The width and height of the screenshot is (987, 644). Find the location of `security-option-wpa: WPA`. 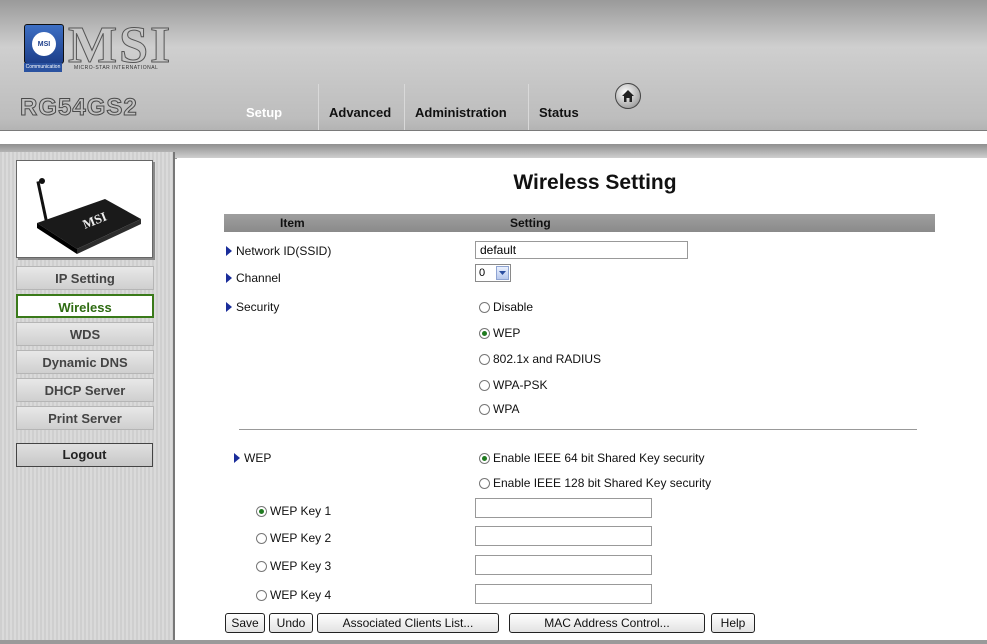

security-option-wpa: WPA is located at coordinates (499, 409).